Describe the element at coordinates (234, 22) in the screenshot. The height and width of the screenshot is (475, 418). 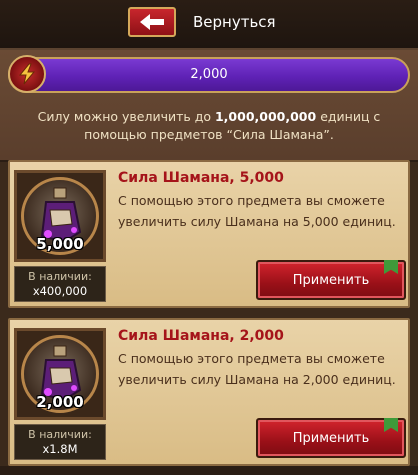
I see `back-label: Вернуться` at that location.